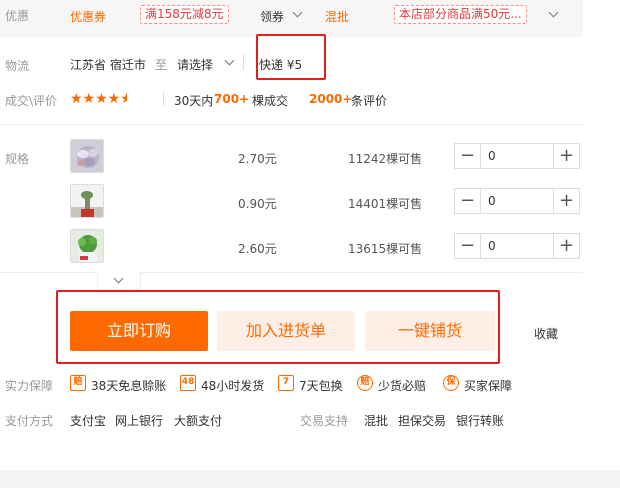 This screenshot has width=620, height=488. I want to click on coupon-badge: 满158元减8元, so click(184, 14).